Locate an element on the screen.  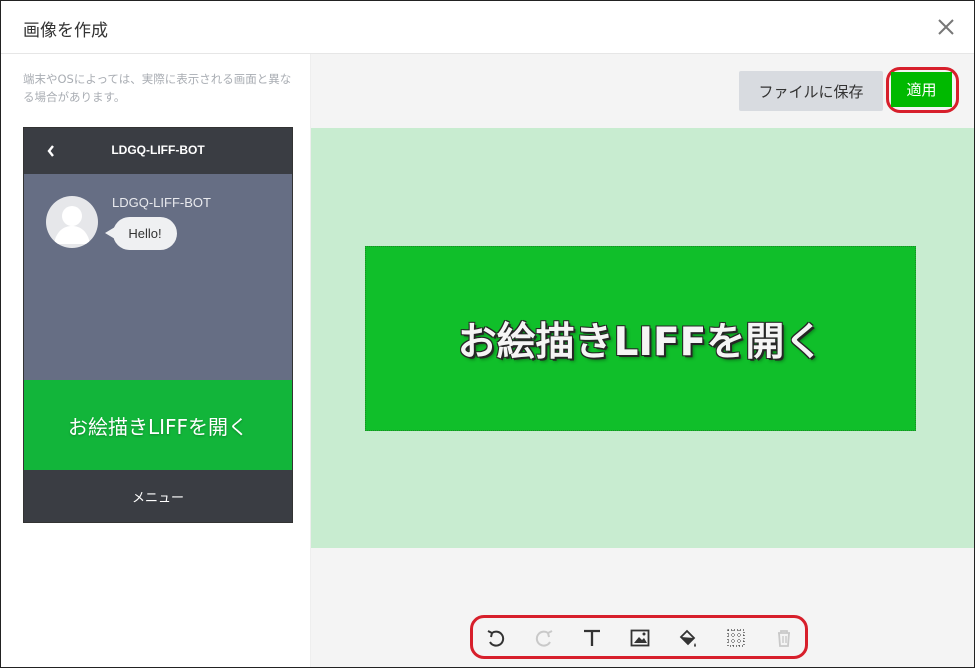
editor-toolbar is located at coordinates (640, 638).